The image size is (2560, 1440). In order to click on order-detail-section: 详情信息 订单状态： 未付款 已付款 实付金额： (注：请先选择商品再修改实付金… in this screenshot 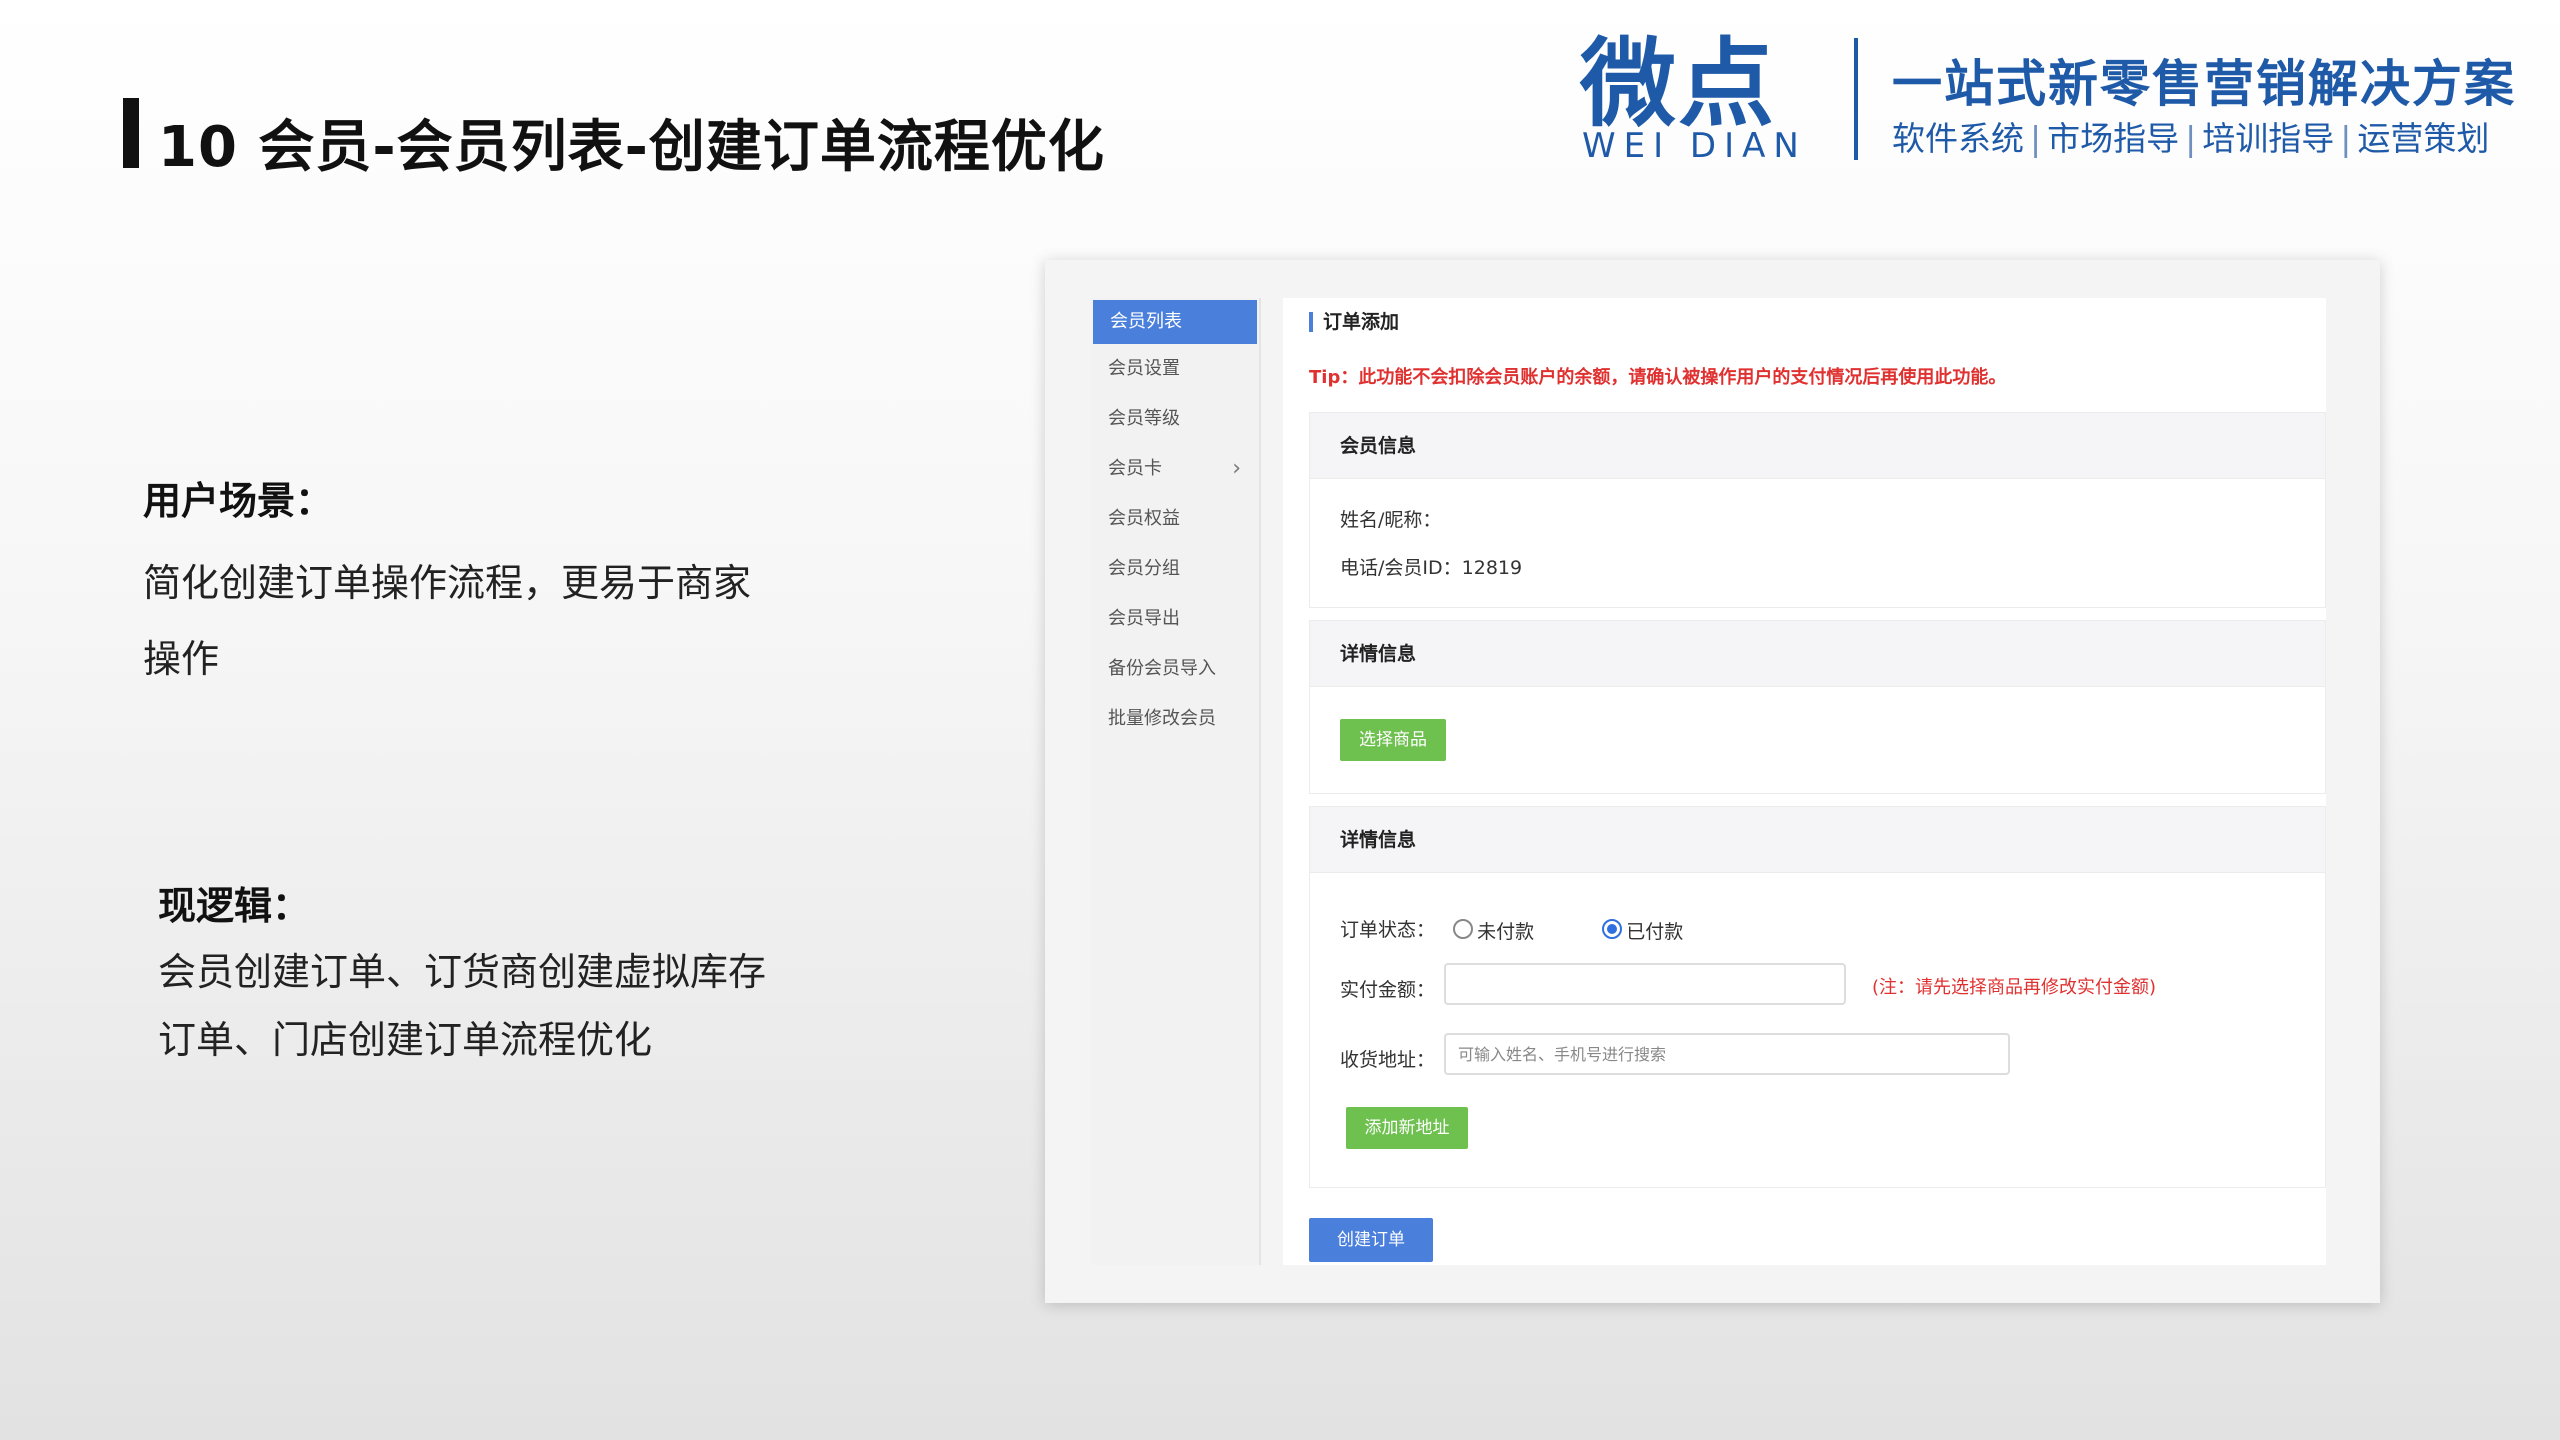, I will do `click(1817, 997)`.